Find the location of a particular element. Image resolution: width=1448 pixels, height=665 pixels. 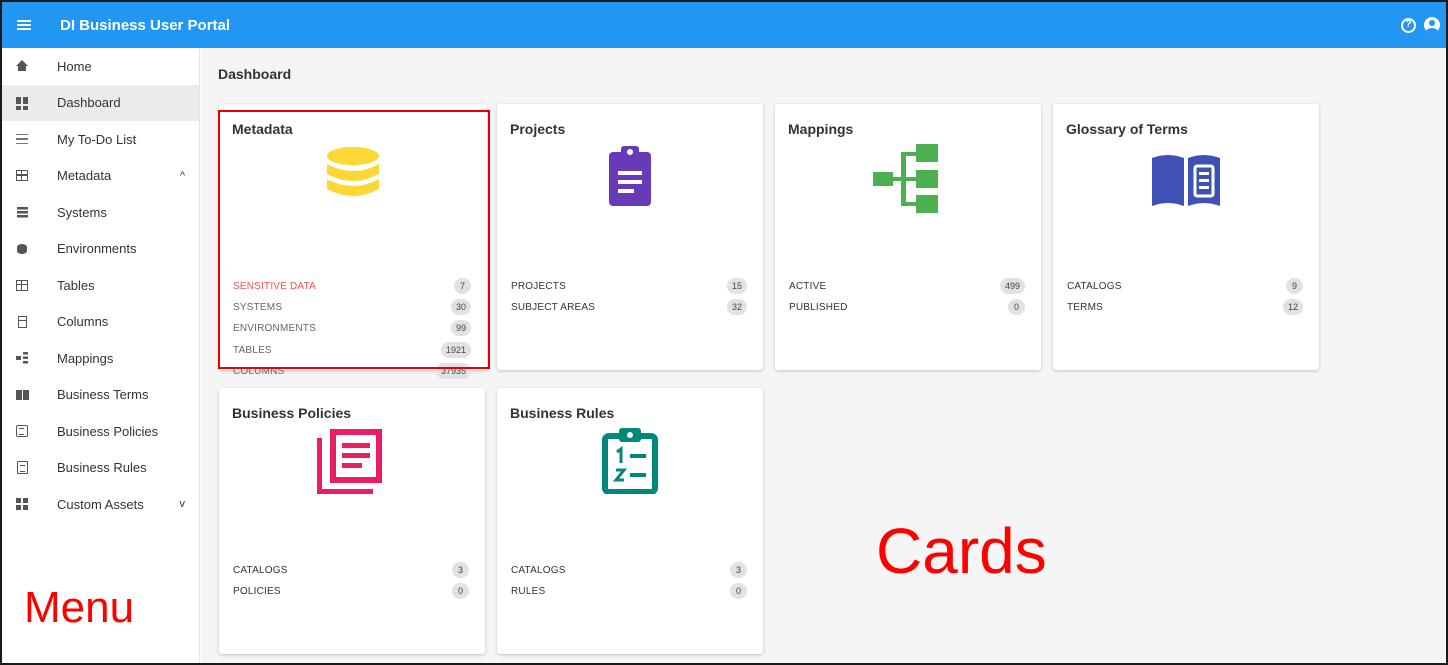

card-mappings: Mappings ACTIVE 499 PUBLISHED 0 is located at coordinates (908, 237).